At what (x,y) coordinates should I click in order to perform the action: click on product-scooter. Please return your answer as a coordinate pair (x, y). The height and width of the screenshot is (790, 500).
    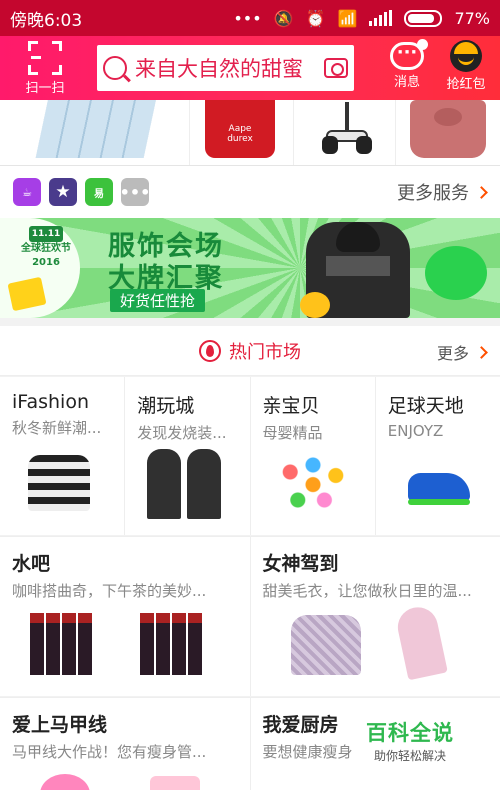
    Looking at the image, I should click on (345, 132).